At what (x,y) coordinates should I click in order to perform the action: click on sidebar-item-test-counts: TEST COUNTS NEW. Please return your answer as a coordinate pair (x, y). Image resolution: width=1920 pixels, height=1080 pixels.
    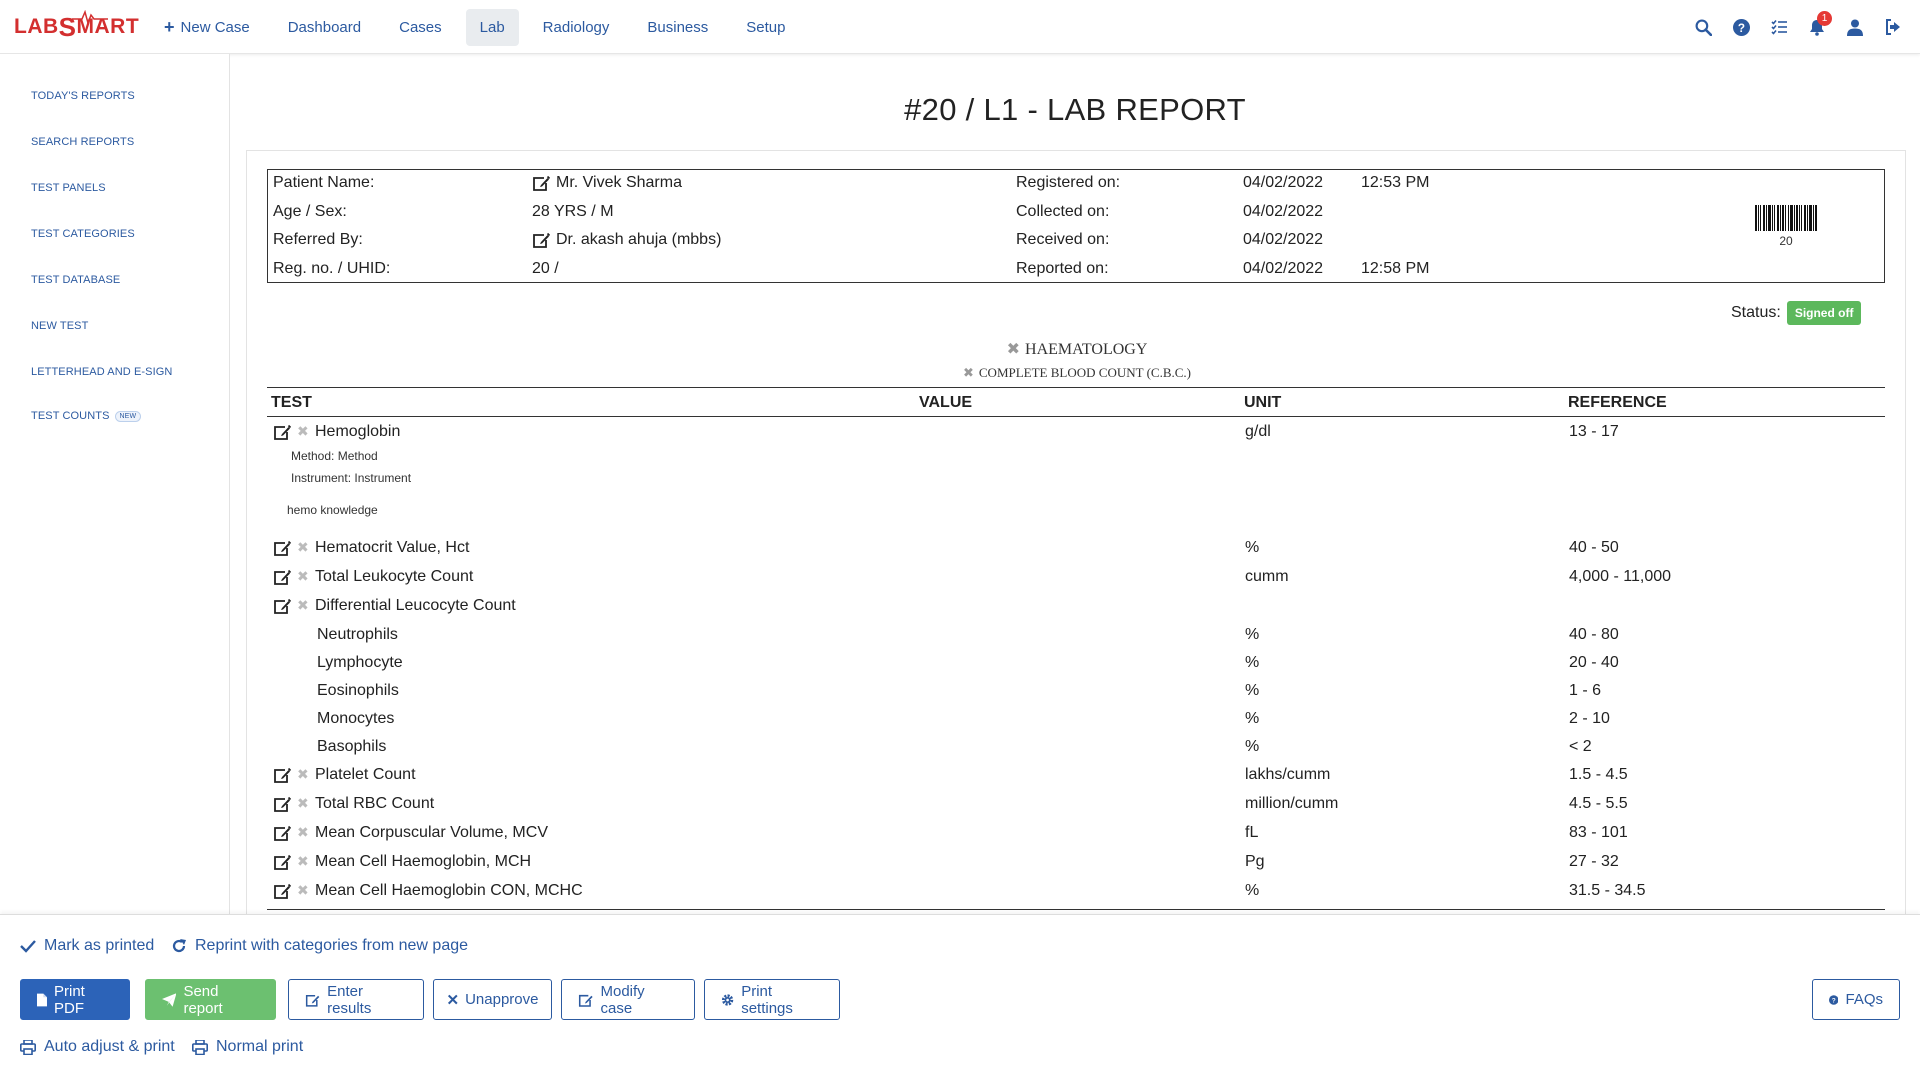
    Looking at the image, I should click on (86, 416).